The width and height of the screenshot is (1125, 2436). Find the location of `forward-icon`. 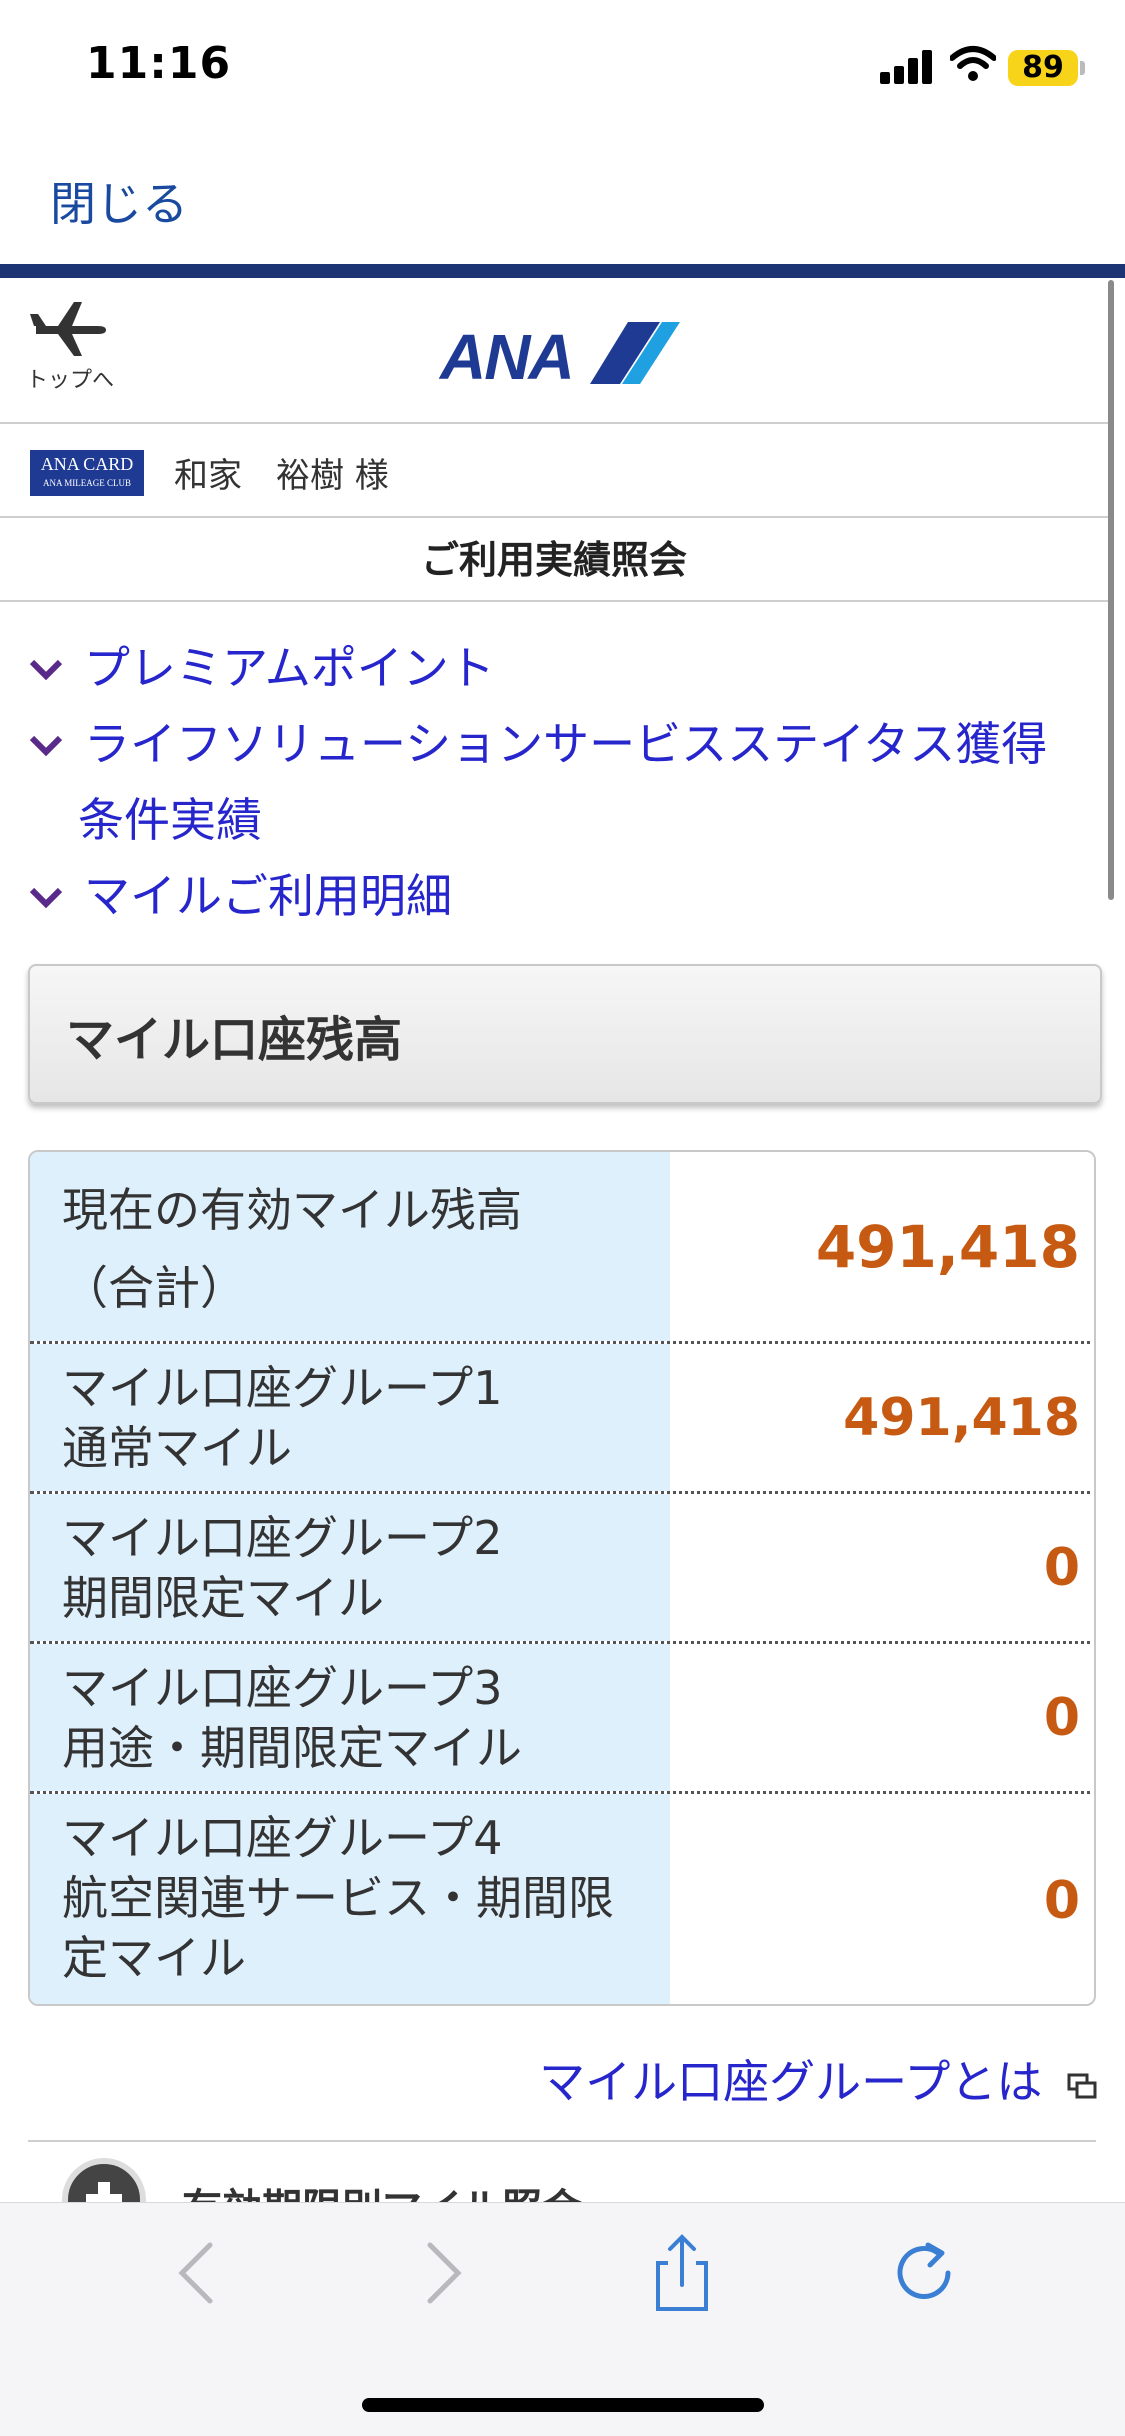

forward-icon is located at coordinates (440, 2273).